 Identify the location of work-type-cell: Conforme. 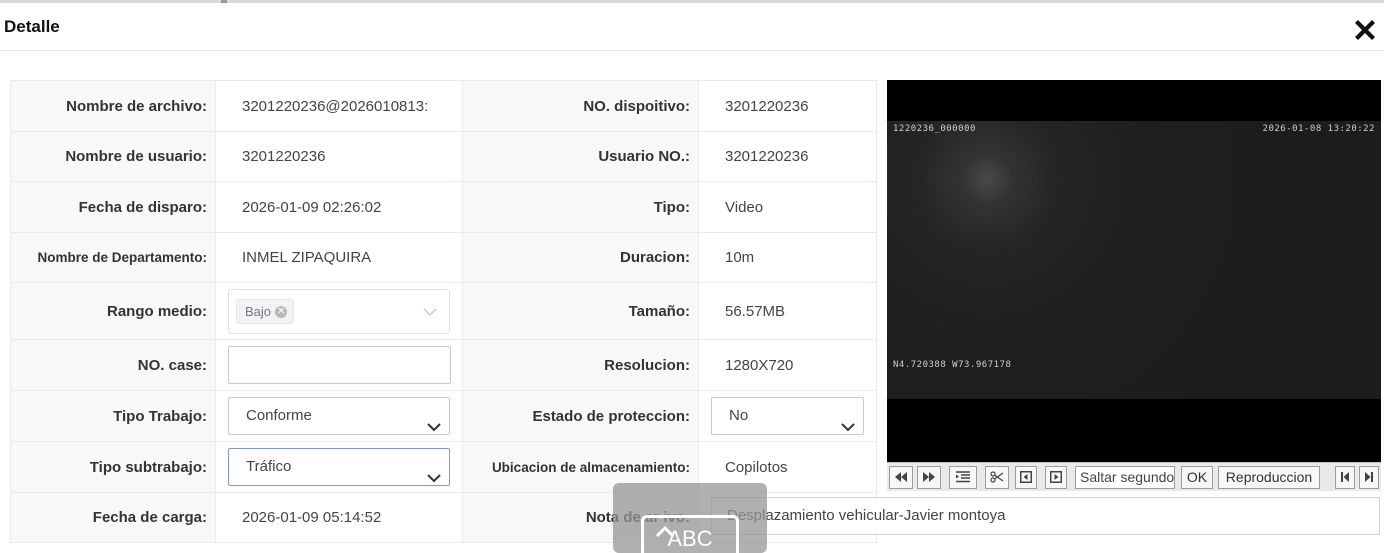
(339, 416).